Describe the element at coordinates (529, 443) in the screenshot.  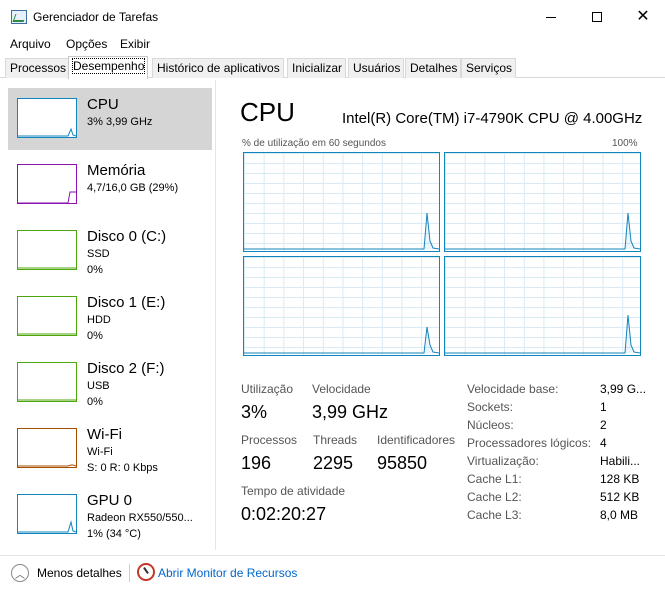
I see `property-label: Processadores lógicos:` at that location.